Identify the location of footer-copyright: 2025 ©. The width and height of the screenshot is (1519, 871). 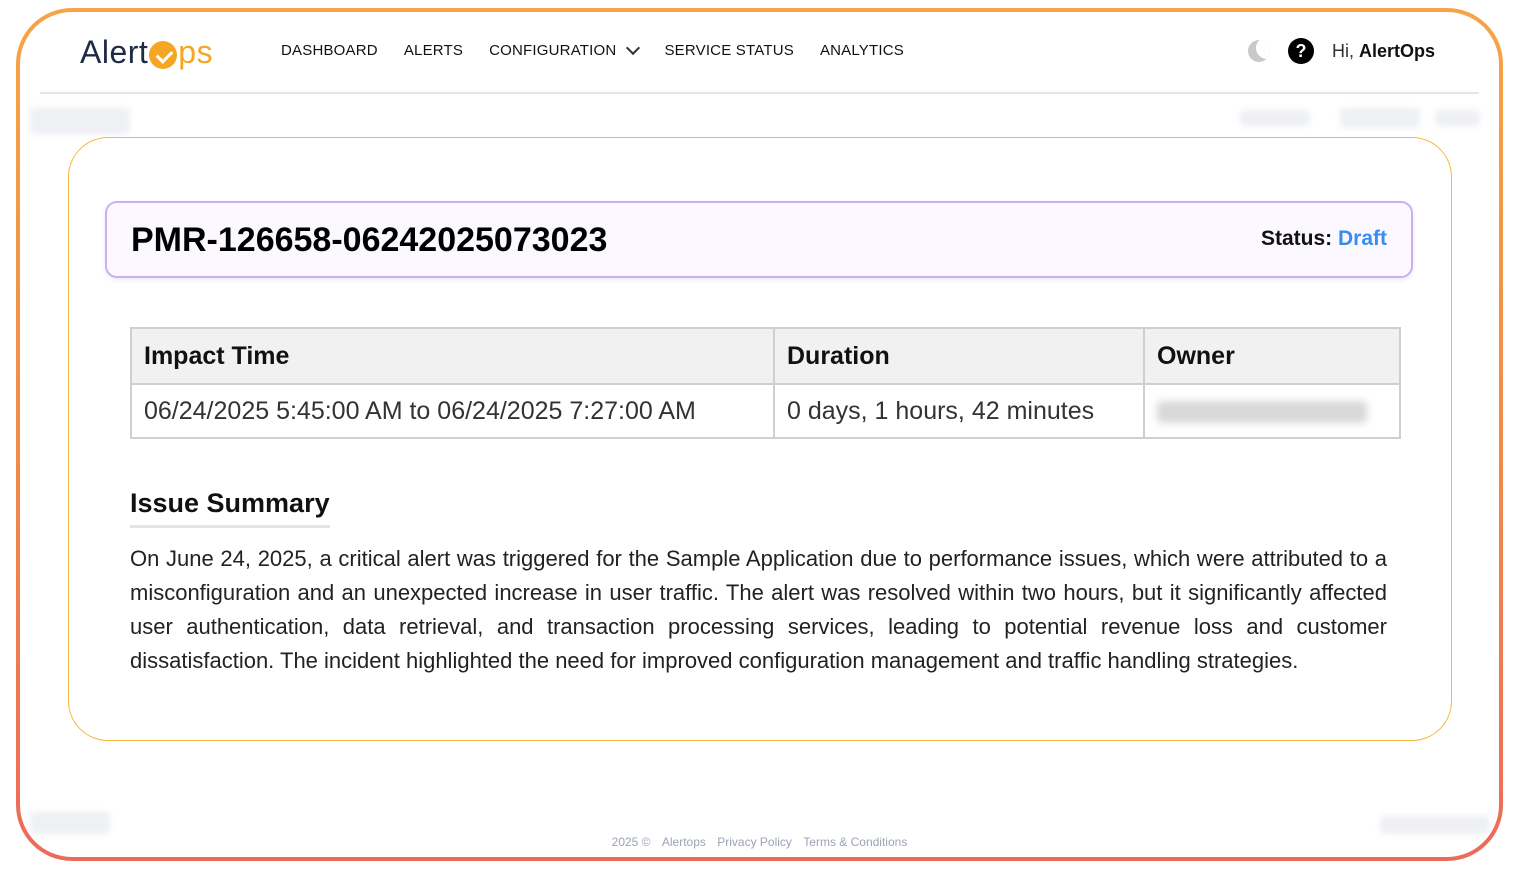
(631, 842).